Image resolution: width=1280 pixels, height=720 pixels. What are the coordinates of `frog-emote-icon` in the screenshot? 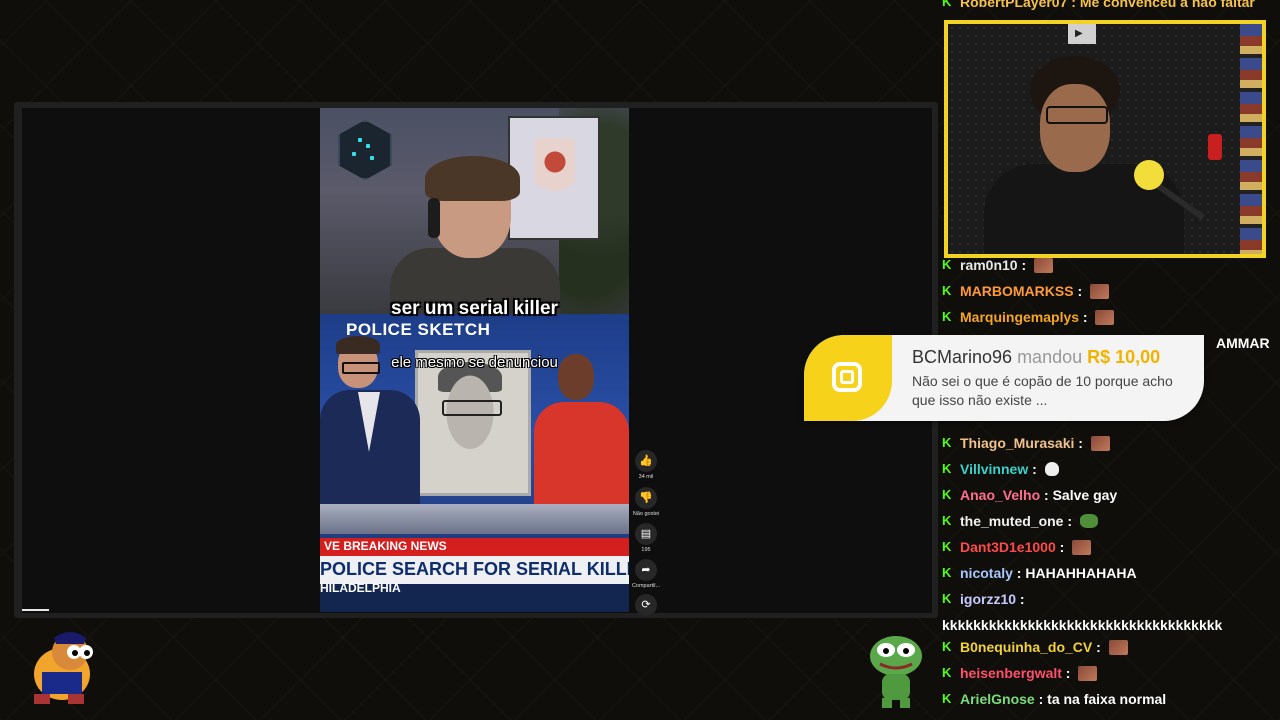 It's located at (1088, 521).